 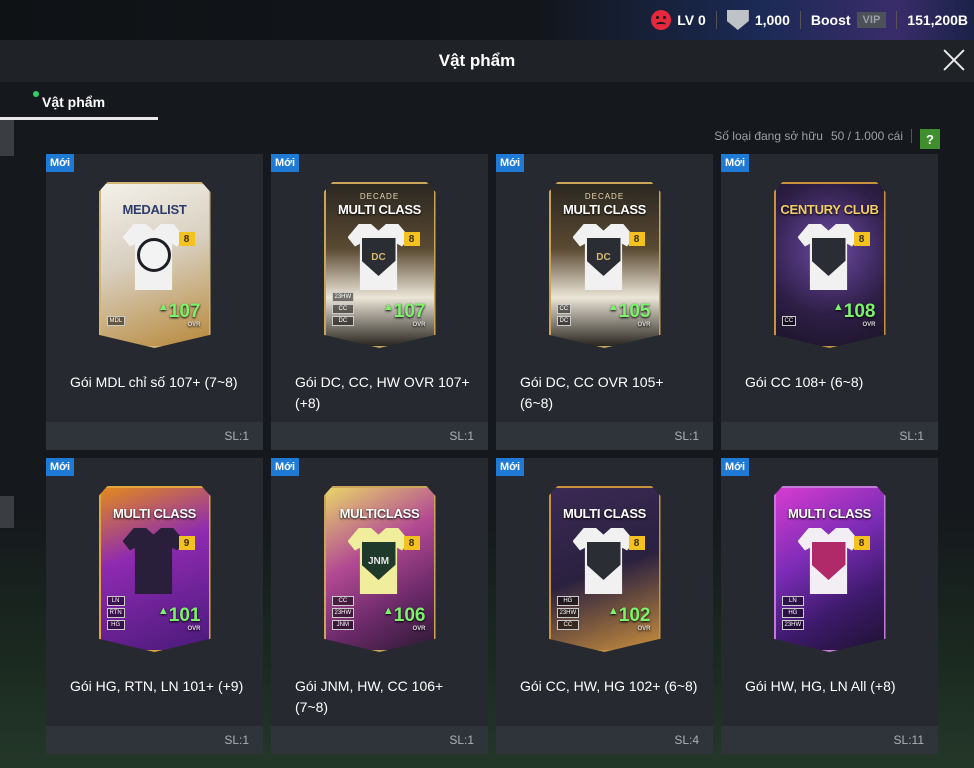 I want to click on tab-bar: Vật phẩm, so click(x=487, y=101).